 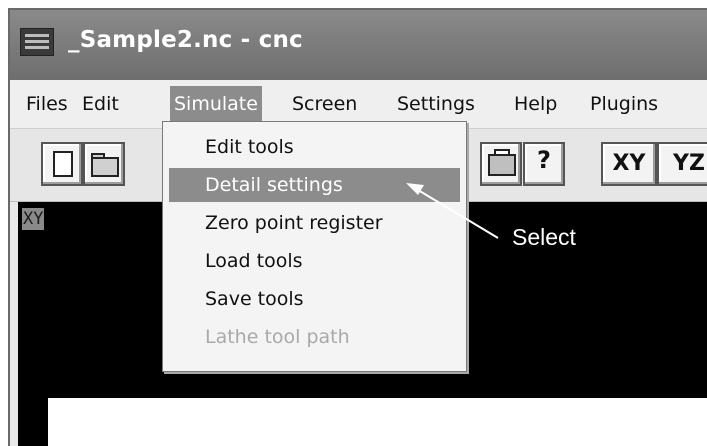 I want to click on printer-icon, so click(x=502, y=165).